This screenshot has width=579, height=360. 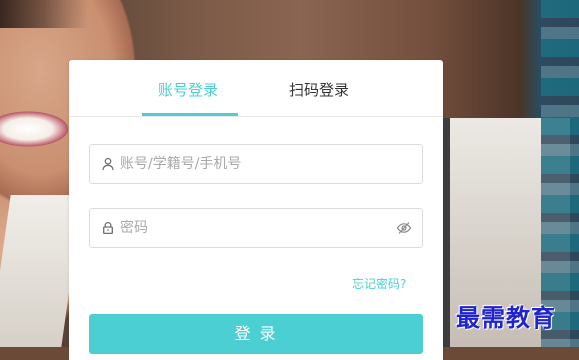 I want to click on forgot-password-link: 忘记密码?, so click(x=379, y=283).